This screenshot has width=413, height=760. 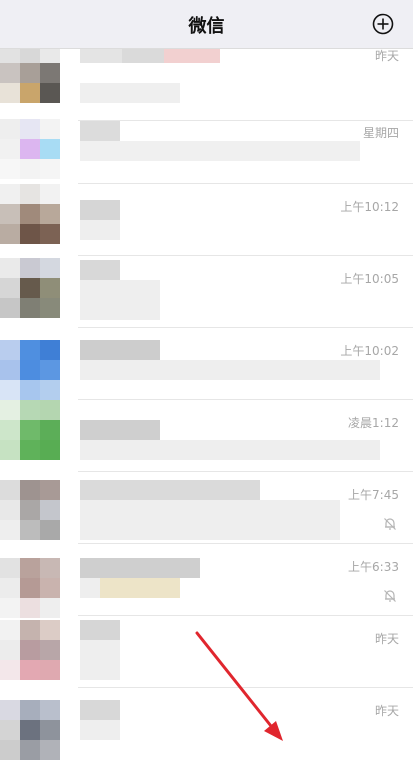 I want to click on chat-time: 上午7:45, so click(x=373, y=495).